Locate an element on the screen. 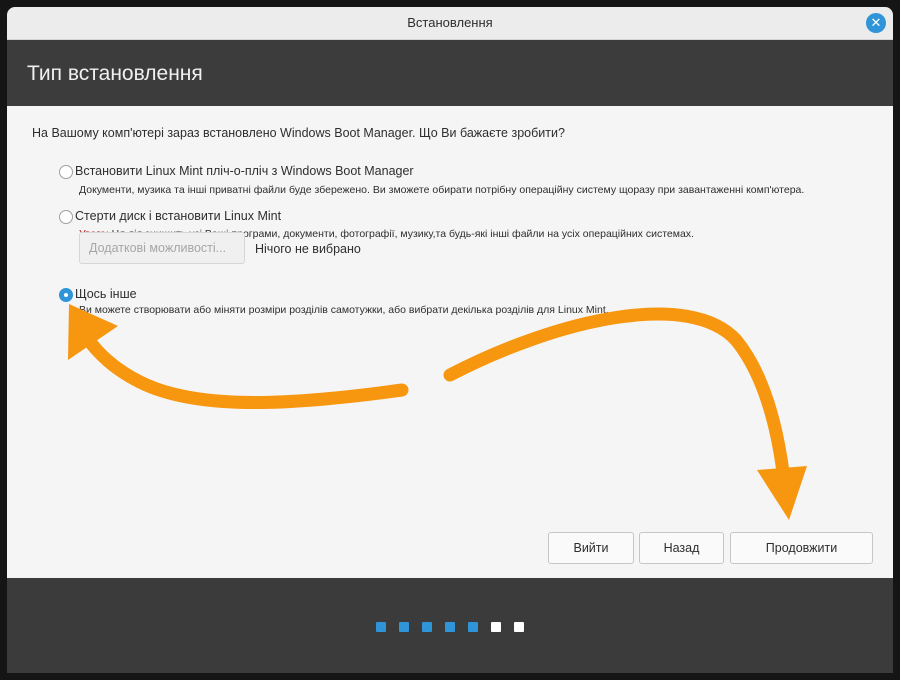 This screenshot has height=680, width=900. option-something-else-label: Щось інше is located at coordinates (106, 294).